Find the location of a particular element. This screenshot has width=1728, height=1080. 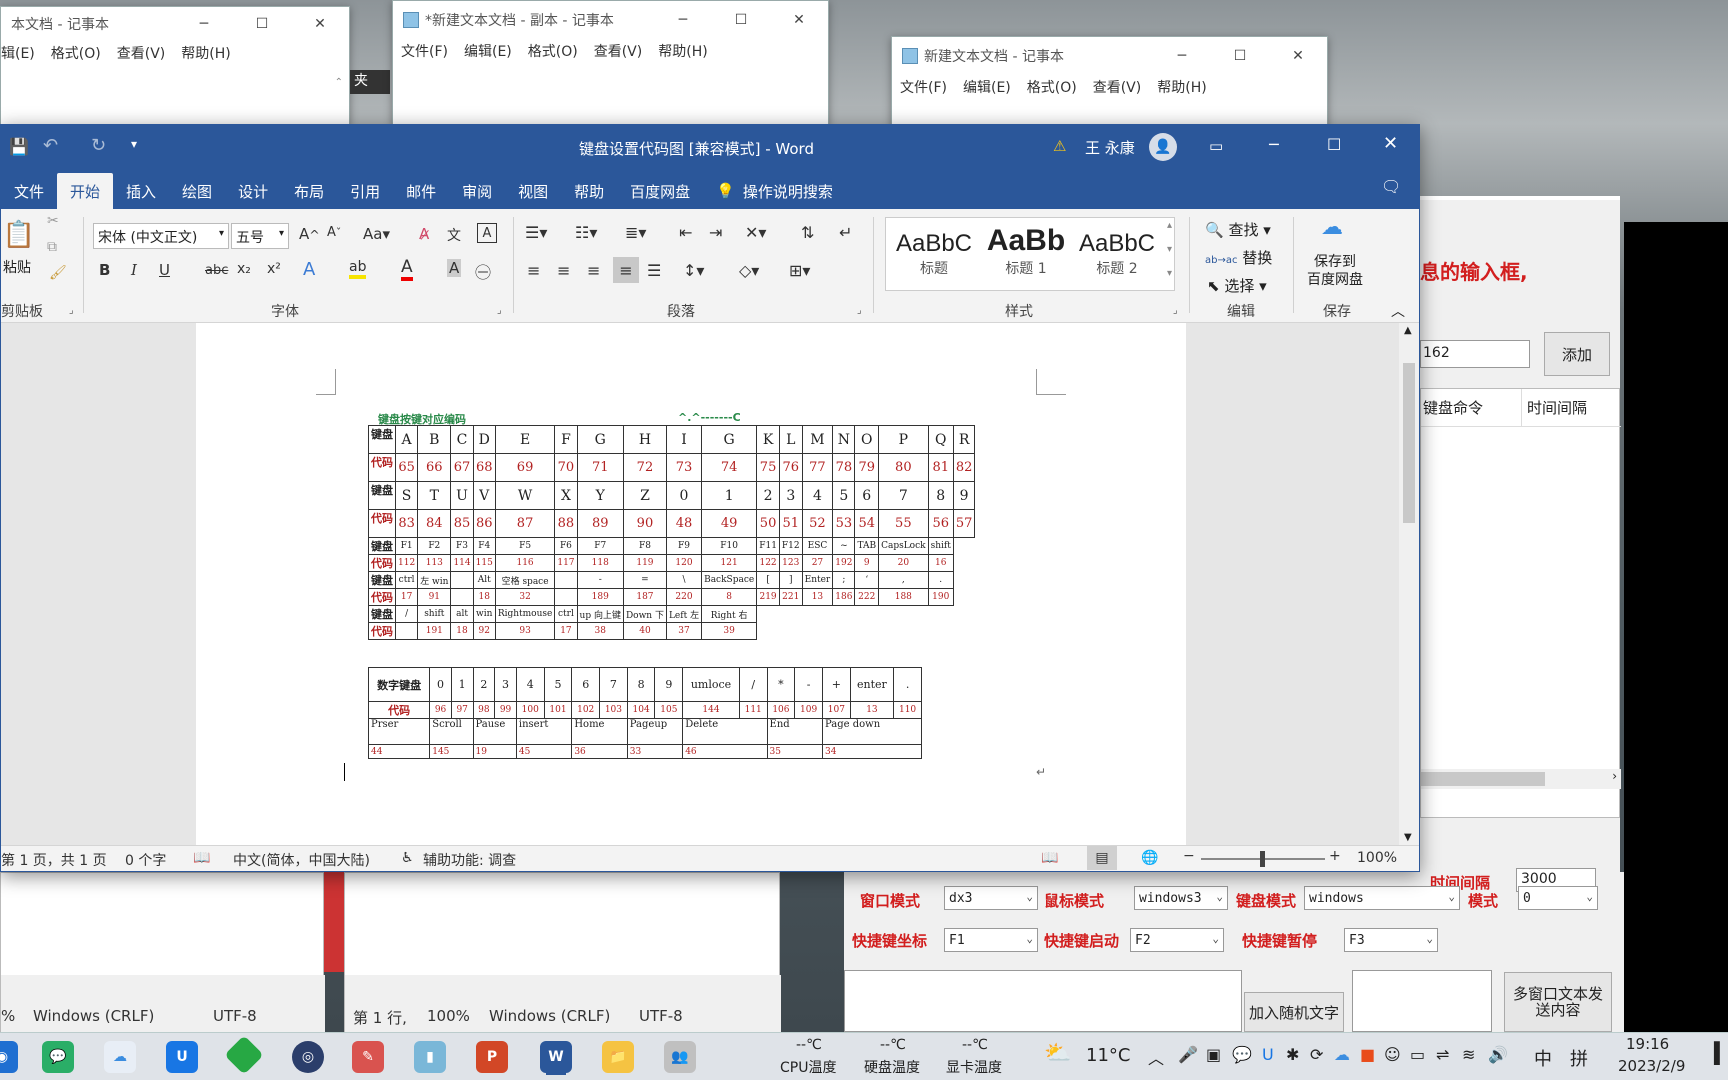

style-title: AaBbC 标题 is located at coordinates (934, 254).